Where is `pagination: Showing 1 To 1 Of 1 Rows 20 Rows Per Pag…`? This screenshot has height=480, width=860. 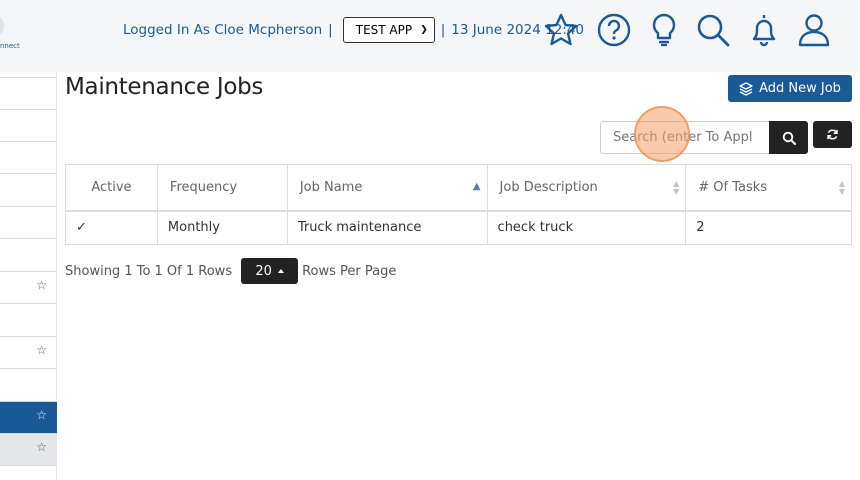 pagination: Showing 1 To 1 Of 1 Rows 20 Rows Per Pag… is located at coordinates (230, 271).